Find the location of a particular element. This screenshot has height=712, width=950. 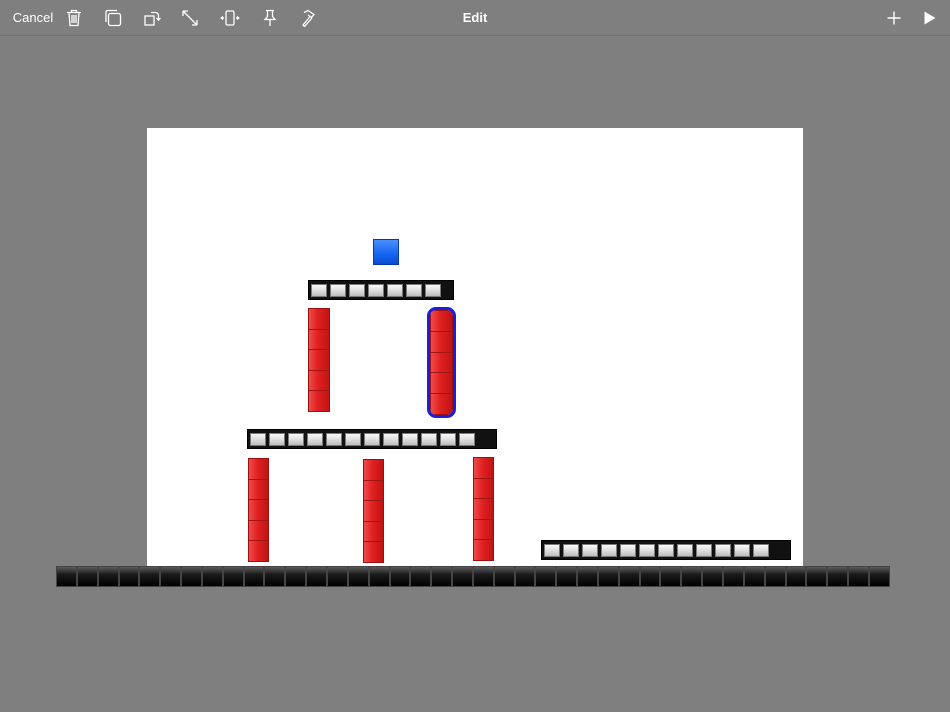

pin-icon is located at coordinates (270, 17).